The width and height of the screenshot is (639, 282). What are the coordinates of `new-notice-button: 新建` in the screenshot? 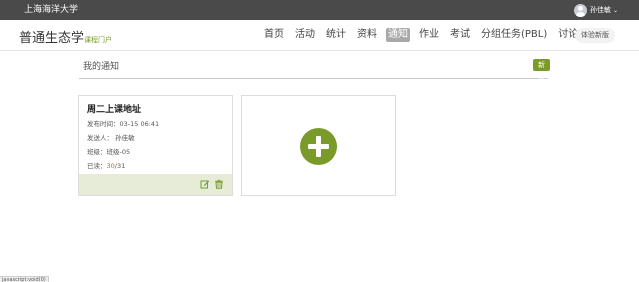 It's located at (541, 70).